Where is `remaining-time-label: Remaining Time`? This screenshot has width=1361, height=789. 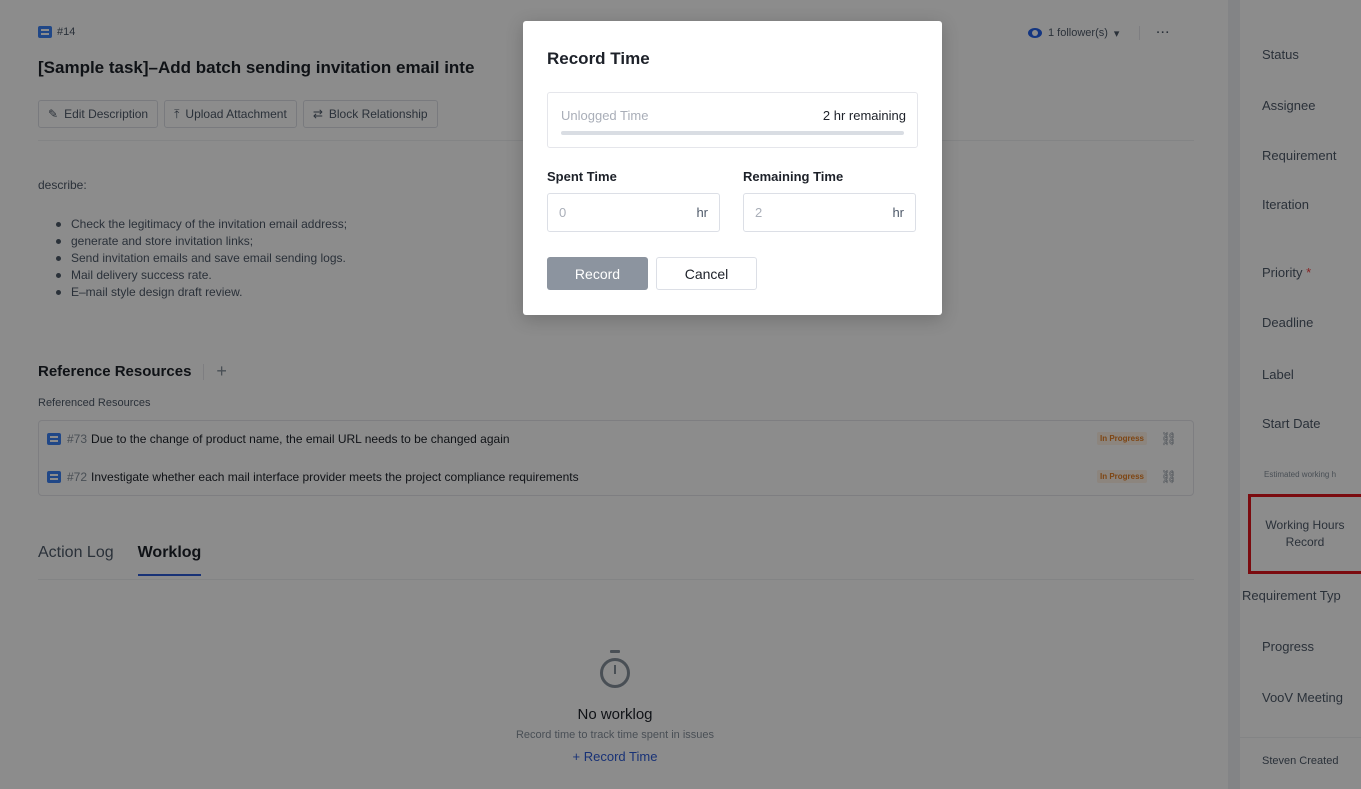
remaining-time-label: Remaining Time is located at coordinates (793, 176).